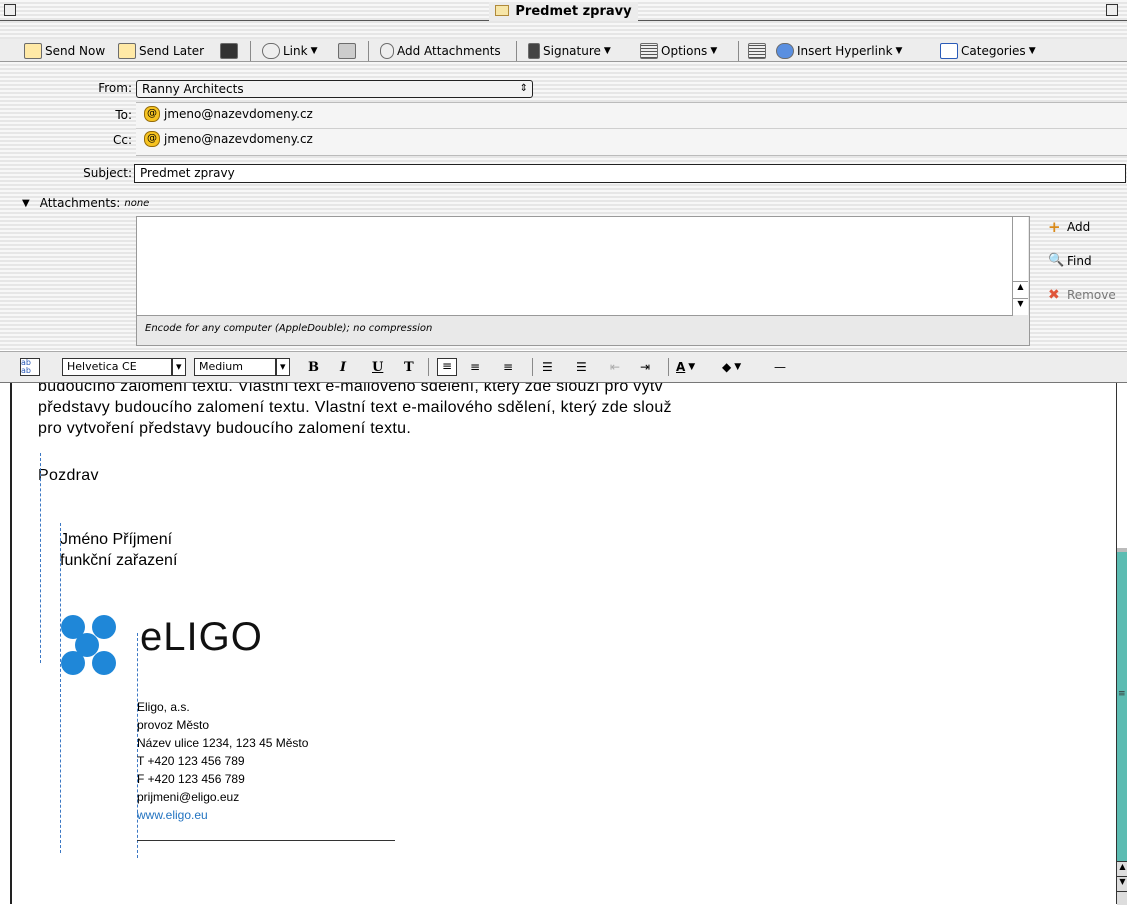 This screenshot has height=905, width=1127. What do you see at coordinates (60, 688) in the screenshot?
I see `table-guide-line` at bounding box center [60, 688].